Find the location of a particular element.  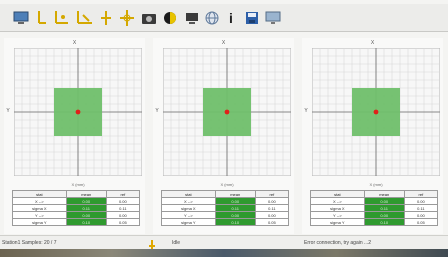

crosshair-icon is located at coordinates (127, 18).